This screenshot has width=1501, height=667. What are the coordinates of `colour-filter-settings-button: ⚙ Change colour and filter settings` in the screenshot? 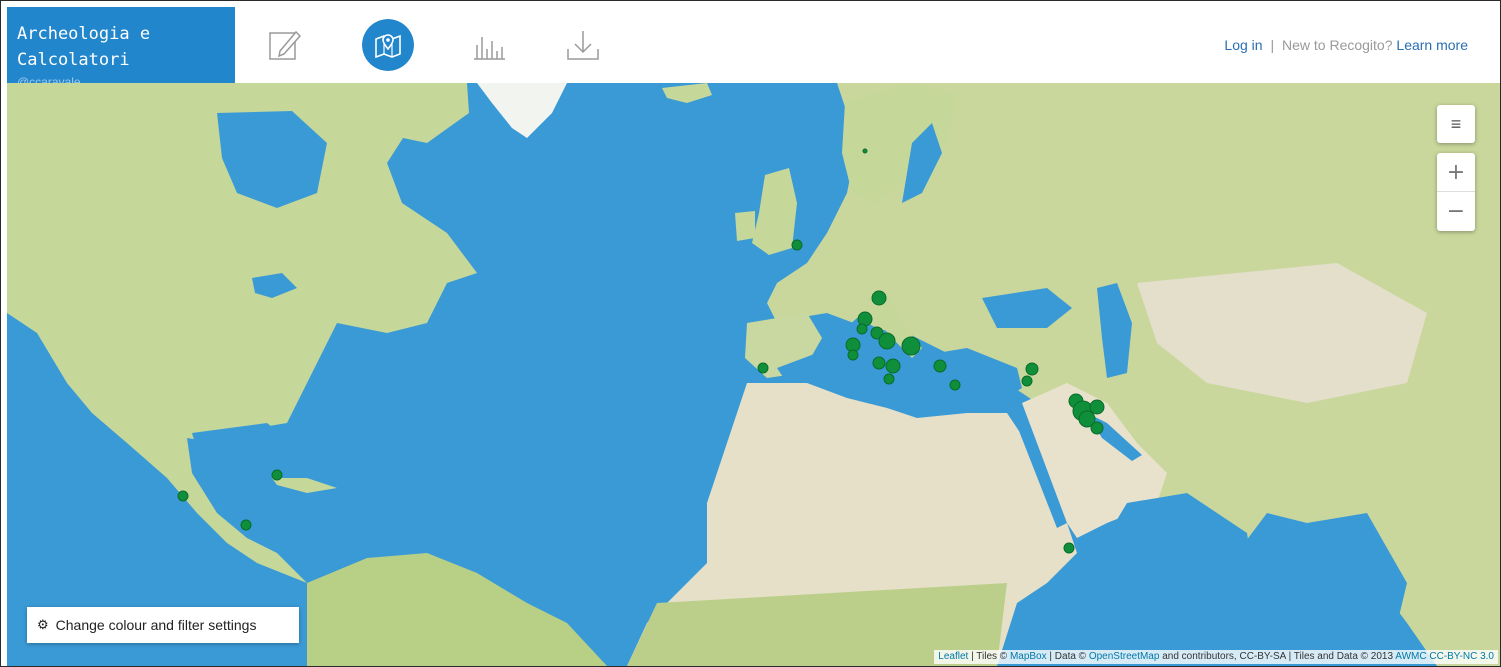 It's located at (163, 625).